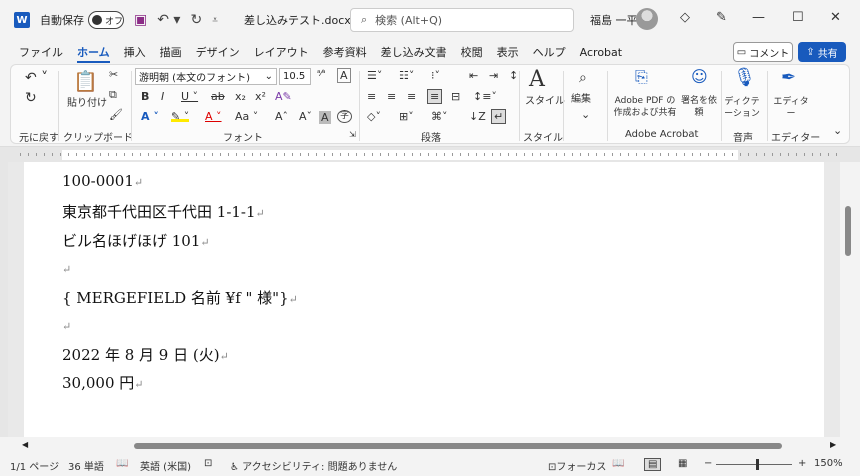 This screenshot has height=476, width=860. Describe the element at coordinates (645, 107) in the screenshot. I see `create-pdf-label: Adobe PDF の作成および共有` at that location.